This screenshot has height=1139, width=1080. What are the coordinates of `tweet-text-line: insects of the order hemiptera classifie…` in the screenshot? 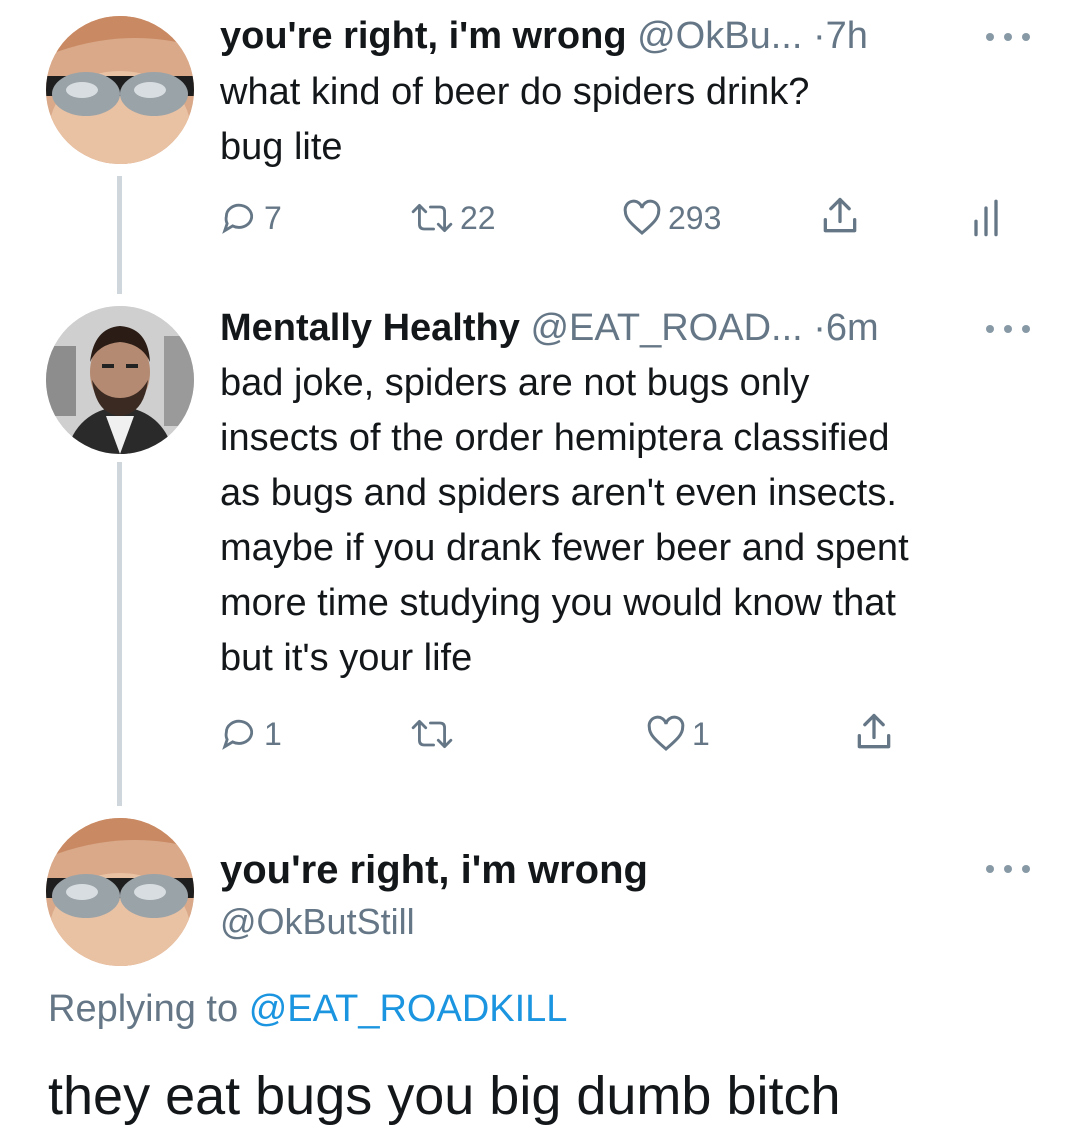 It's located at (555, 438).